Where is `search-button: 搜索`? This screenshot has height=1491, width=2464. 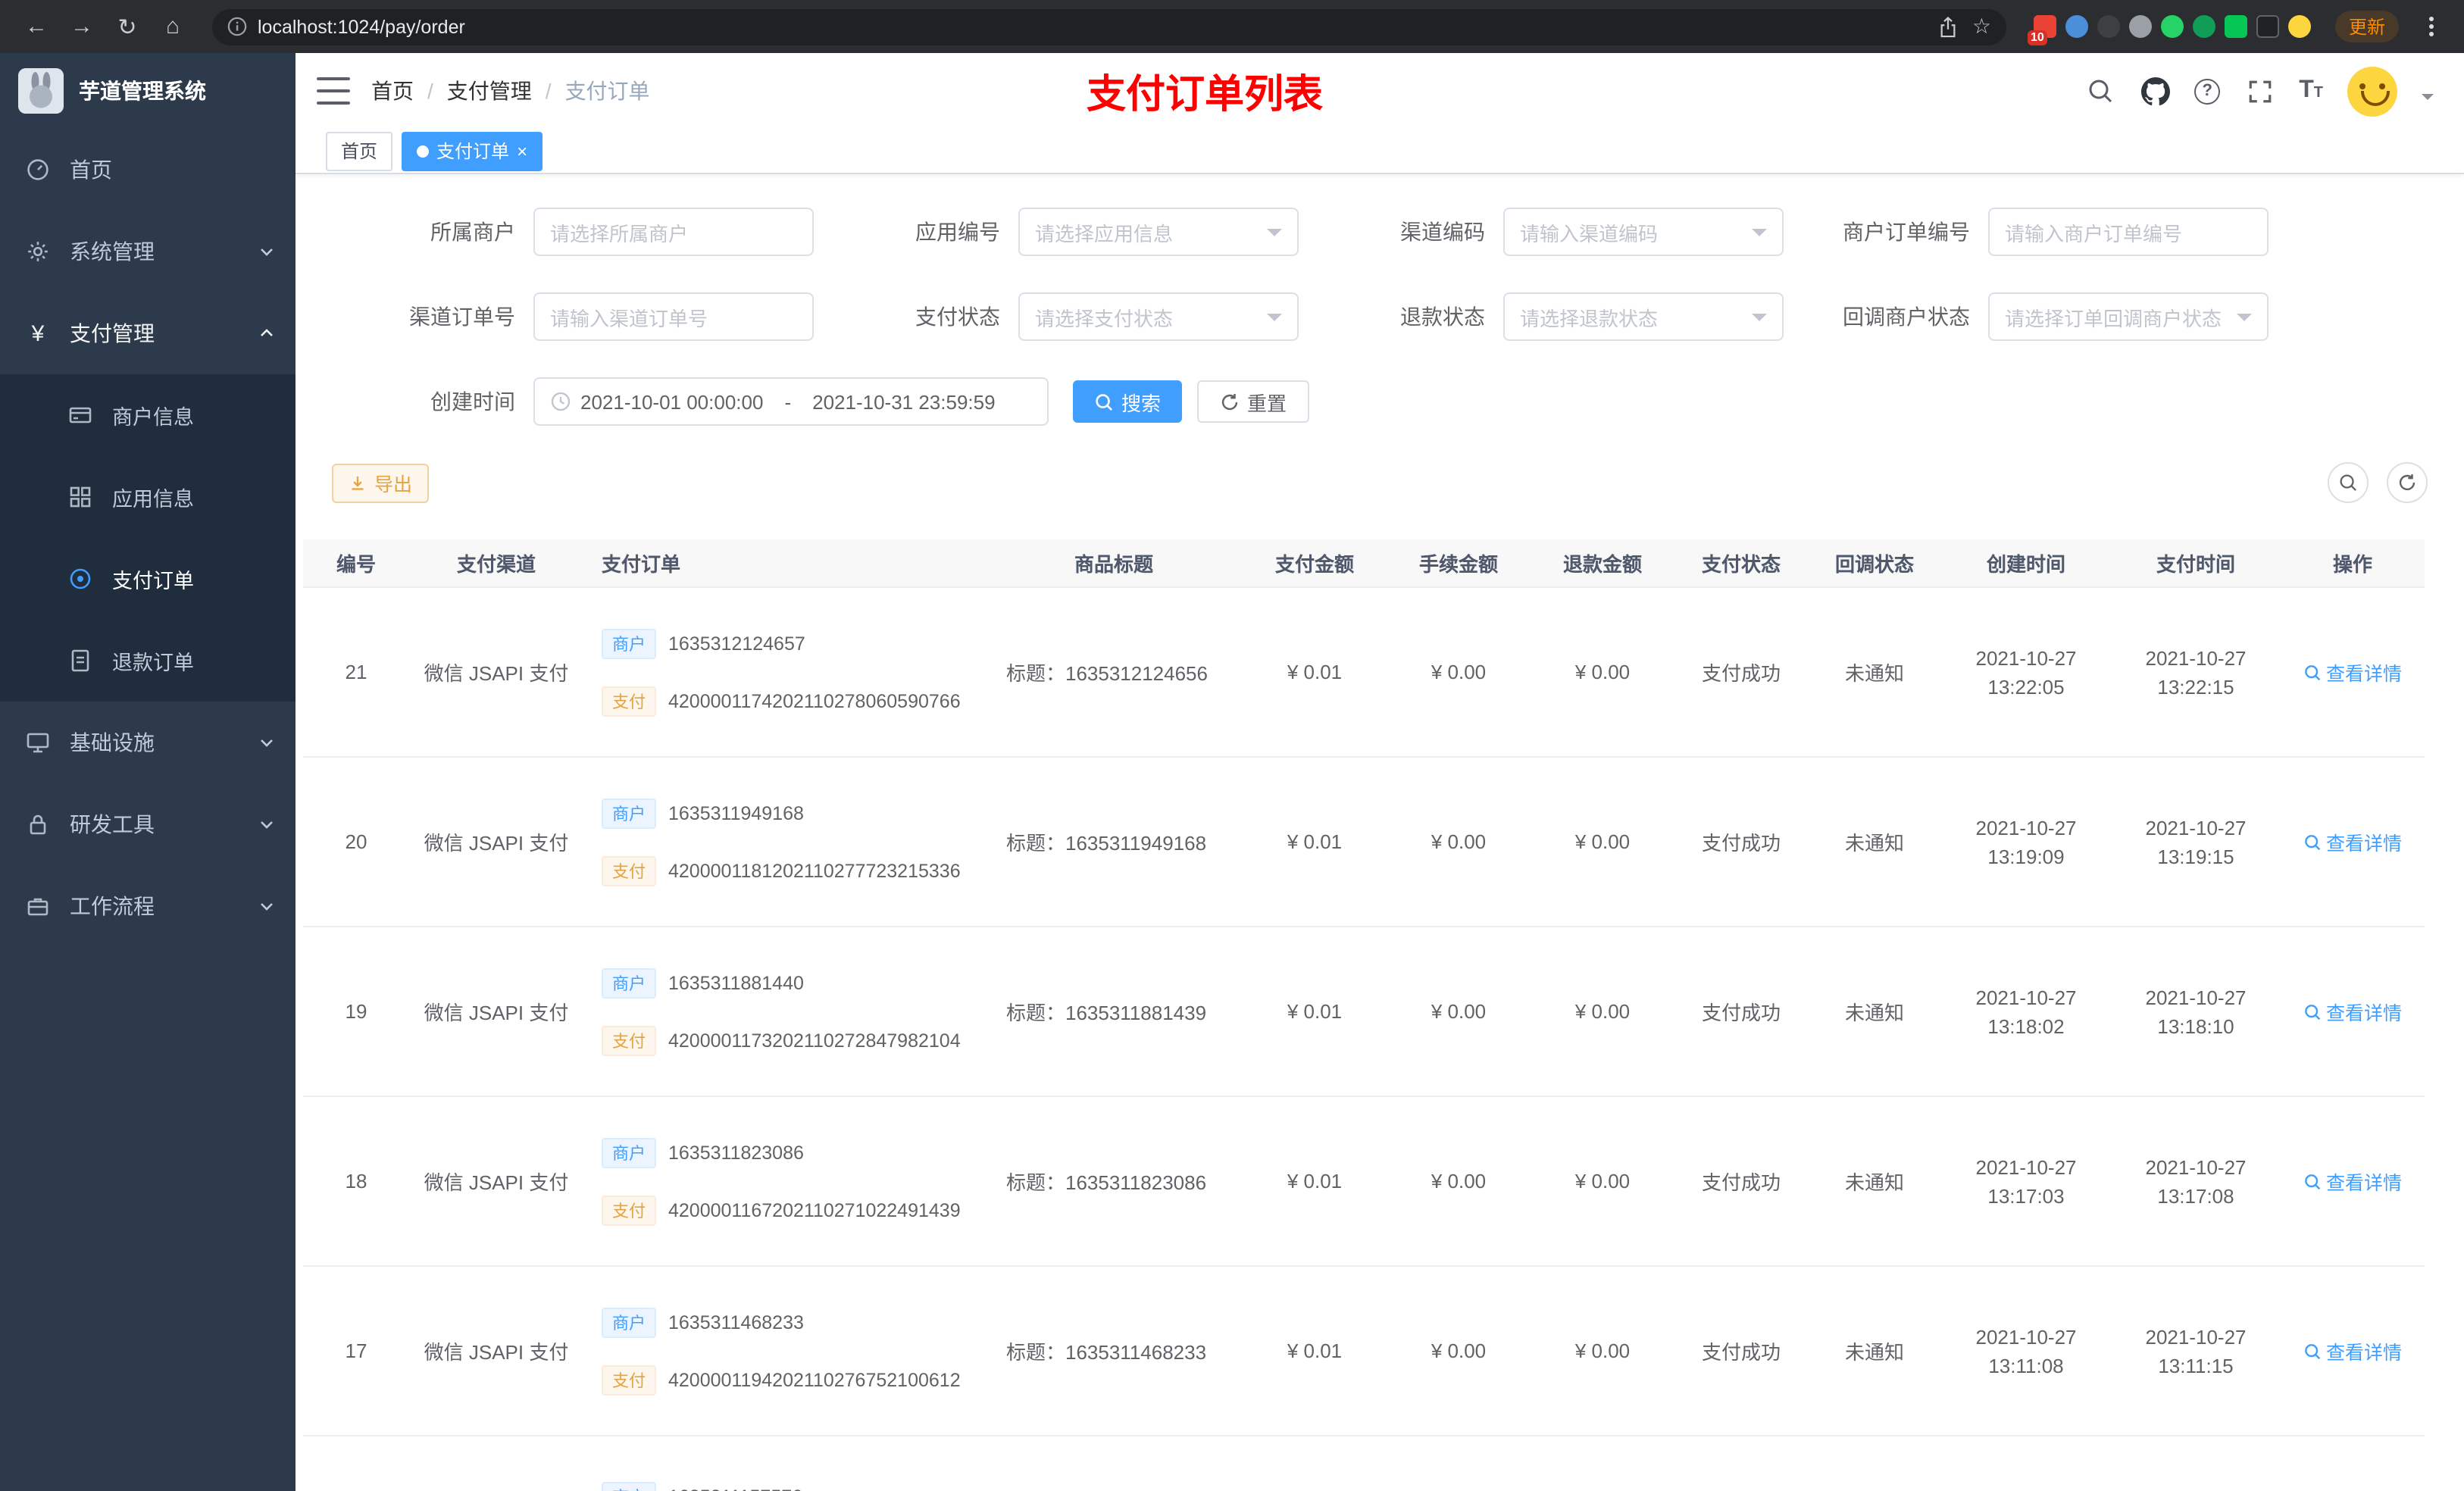
search-button: 搜索 is located at coordinates (1128, 401).